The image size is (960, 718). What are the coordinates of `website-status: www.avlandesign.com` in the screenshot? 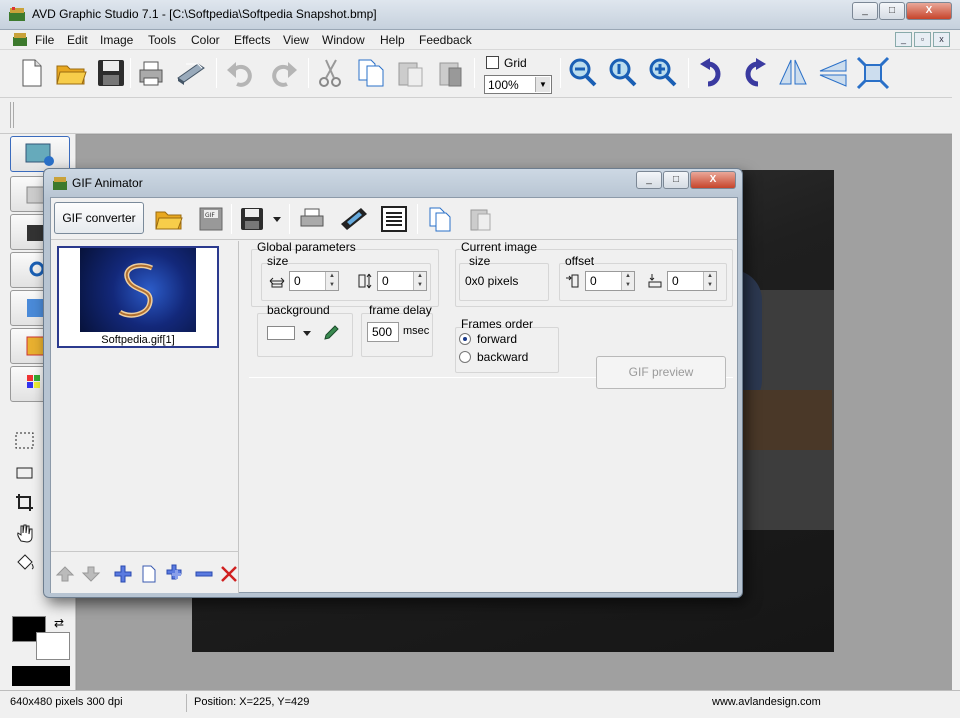 It's located at (766, 702).